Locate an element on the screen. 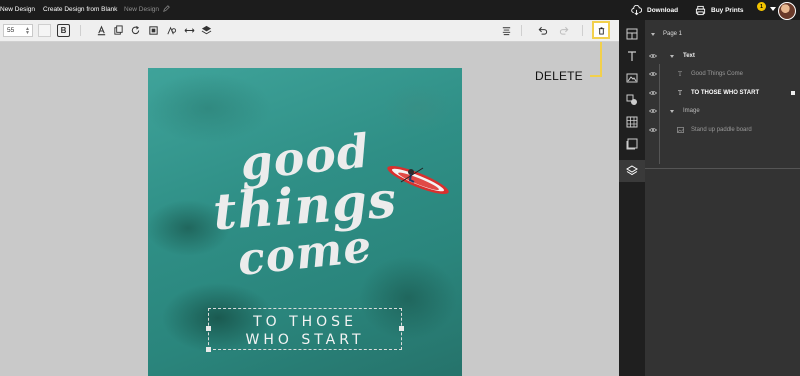  rotate-icon is located at coordinates (135, 30).